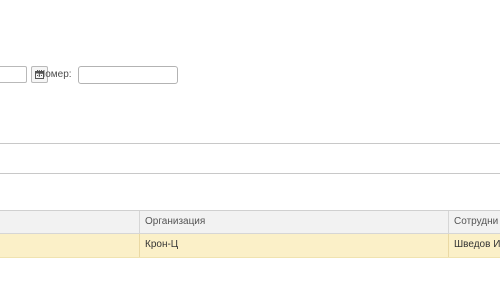 The width and height of the screenshot is (500, 300). What do you see at coordinates (293, 245) in the screenshot?
I see `organization-cell: Крон-Ц` at bounding box center [293, 245].